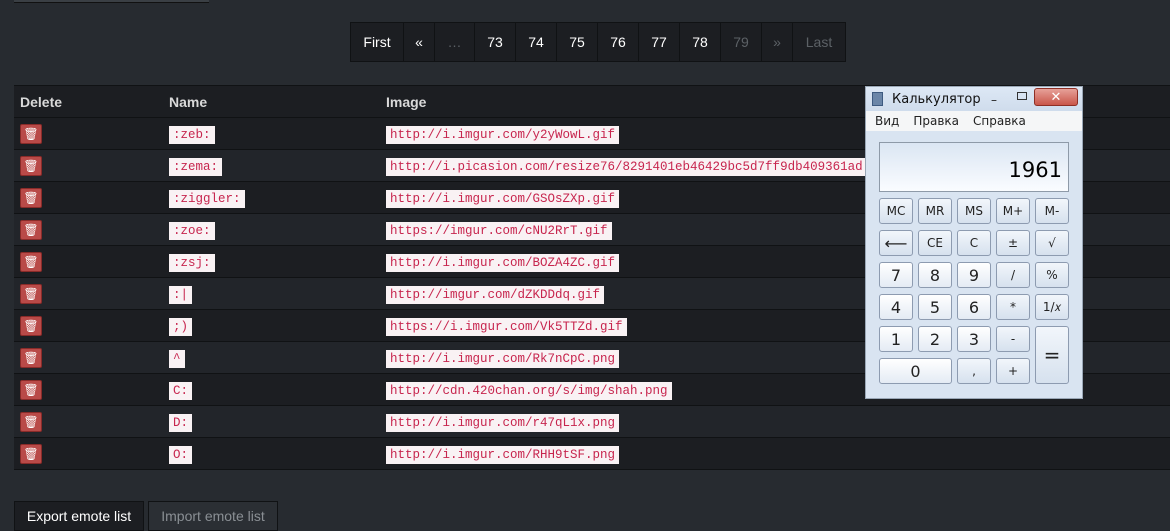  Describe the element at coordinates (935, 307) in the screenshot. I see `key-5: 5` at that location.